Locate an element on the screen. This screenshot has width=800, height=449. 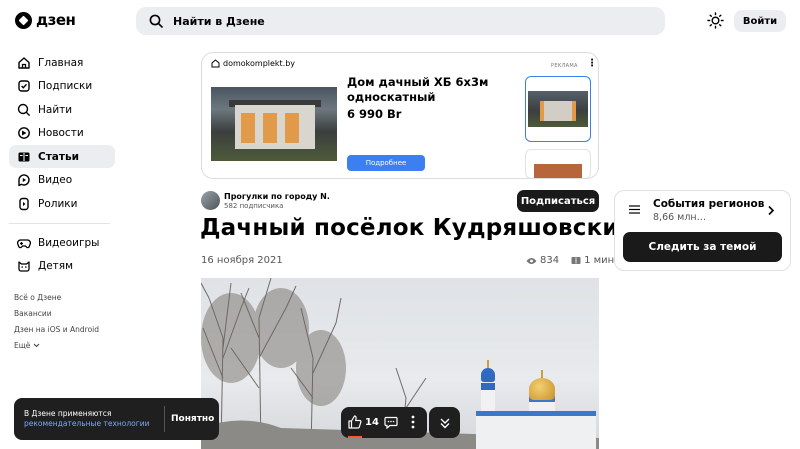
ad-domain: domokomplekt.by is located at coordinates (253, 63).